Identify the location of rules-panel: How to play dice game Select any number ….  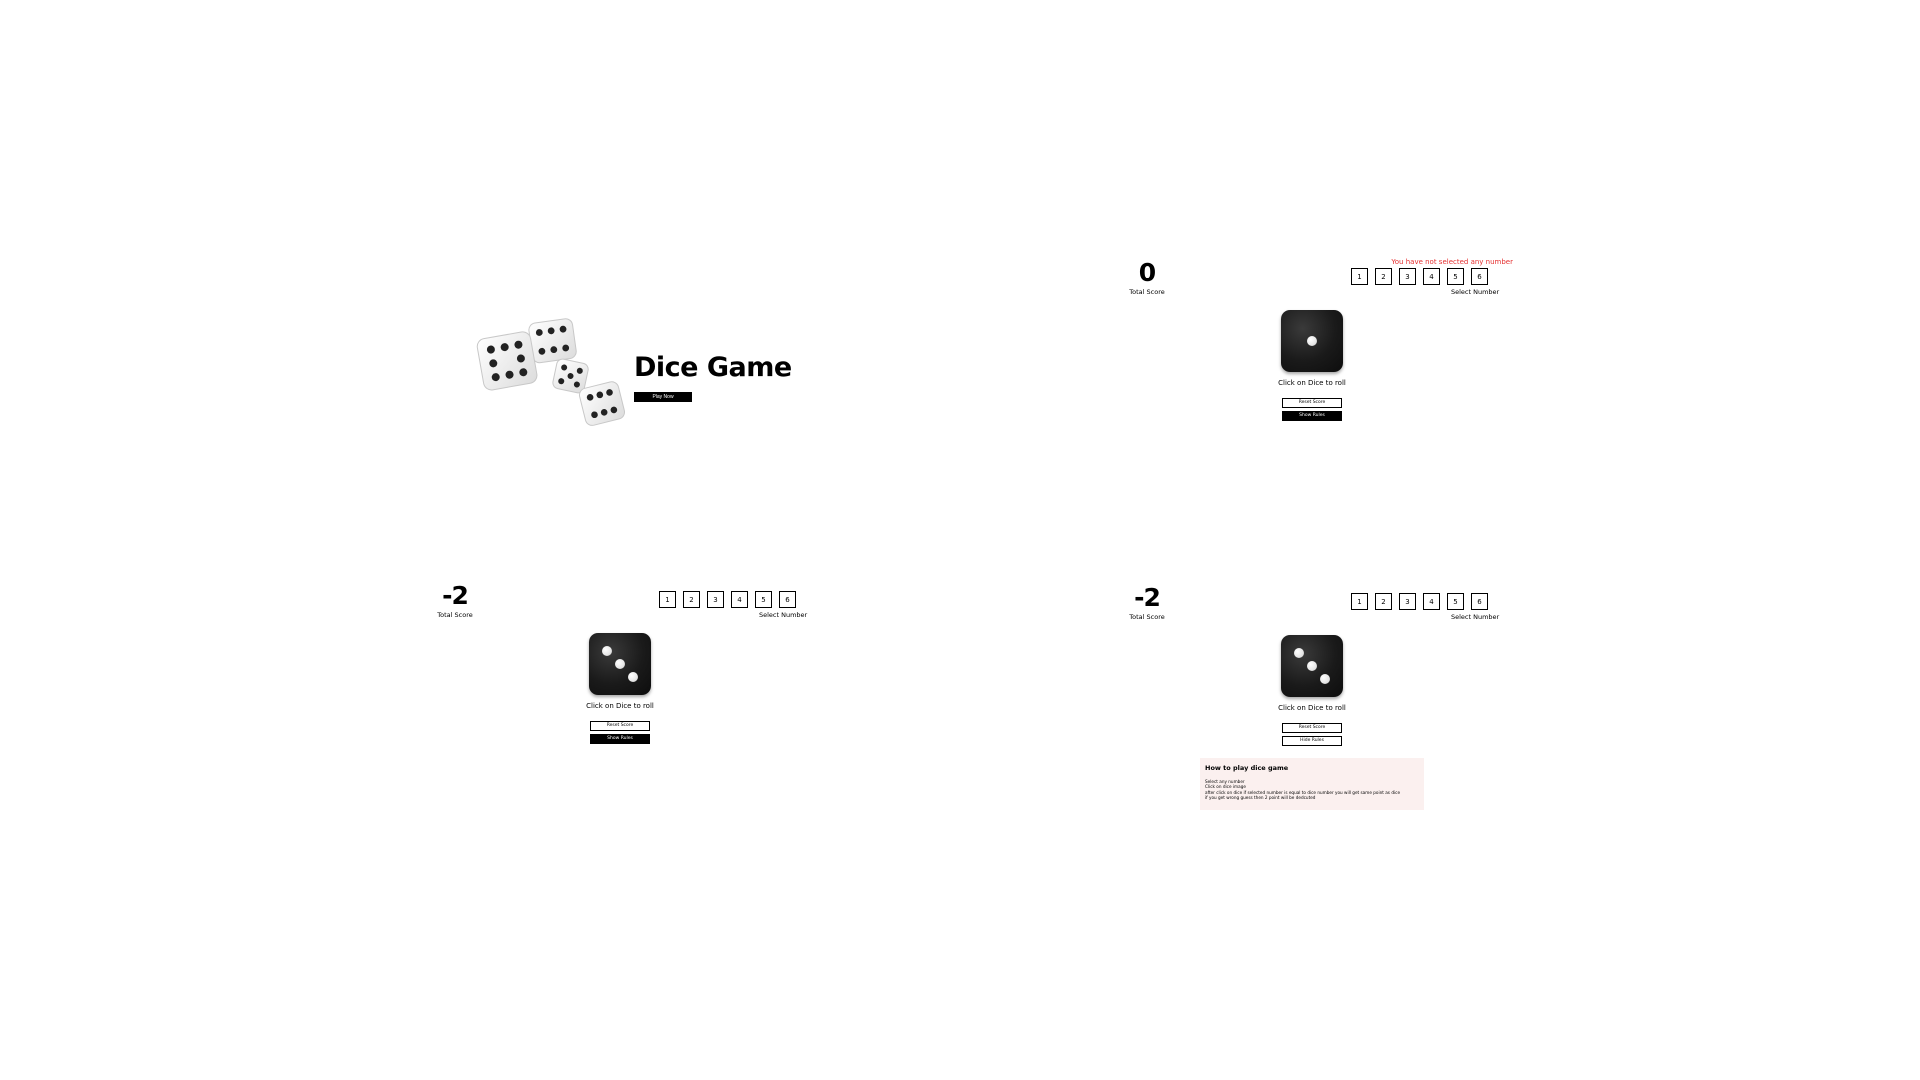
(1312, 784).